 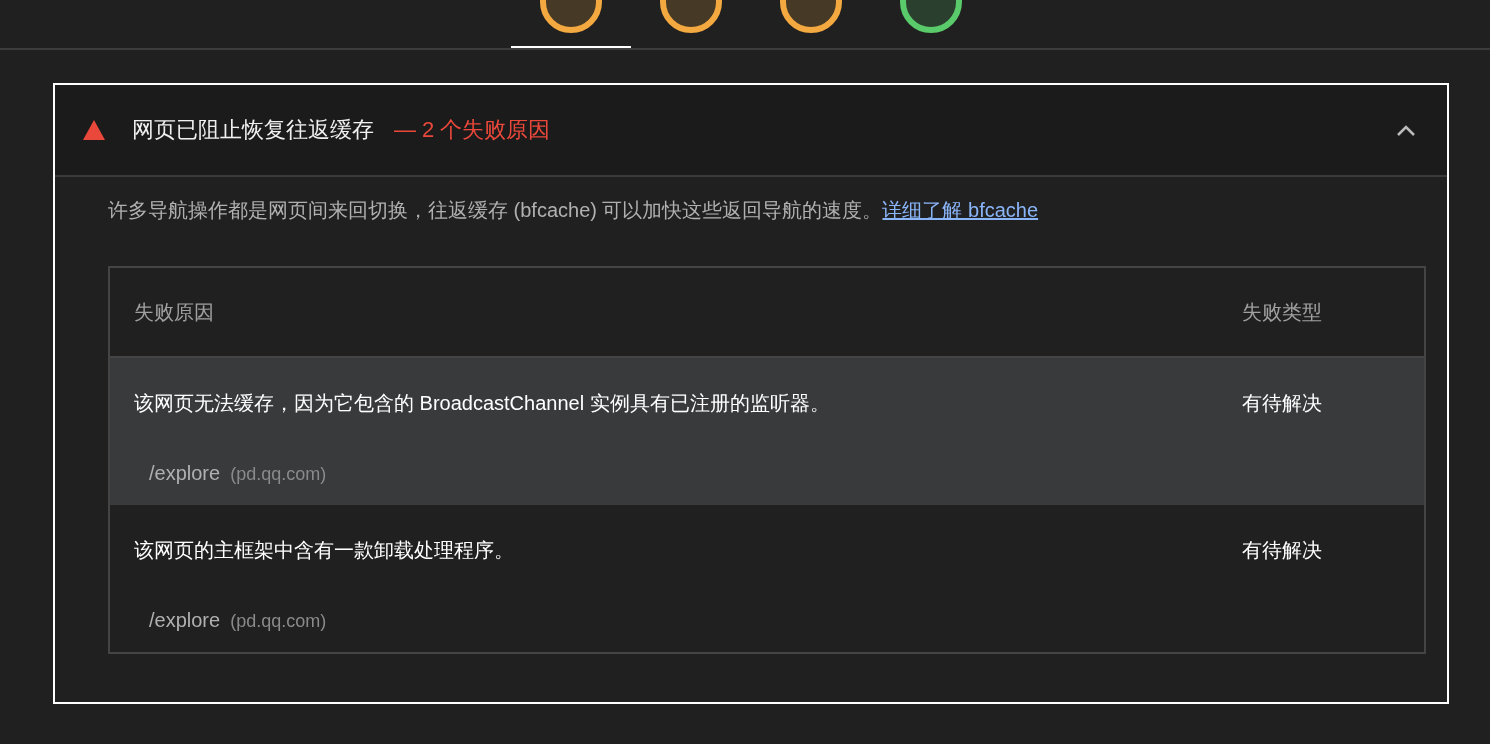 What do you see at coordinates (574, 210) in the screenshot?
I see `description-text: 许多导航操作都是网页间来回切换，往返缓存 (bfcache) 可以加快这些返回导航的速度。详细了解 bfcache` at bounding box center [574, 210].